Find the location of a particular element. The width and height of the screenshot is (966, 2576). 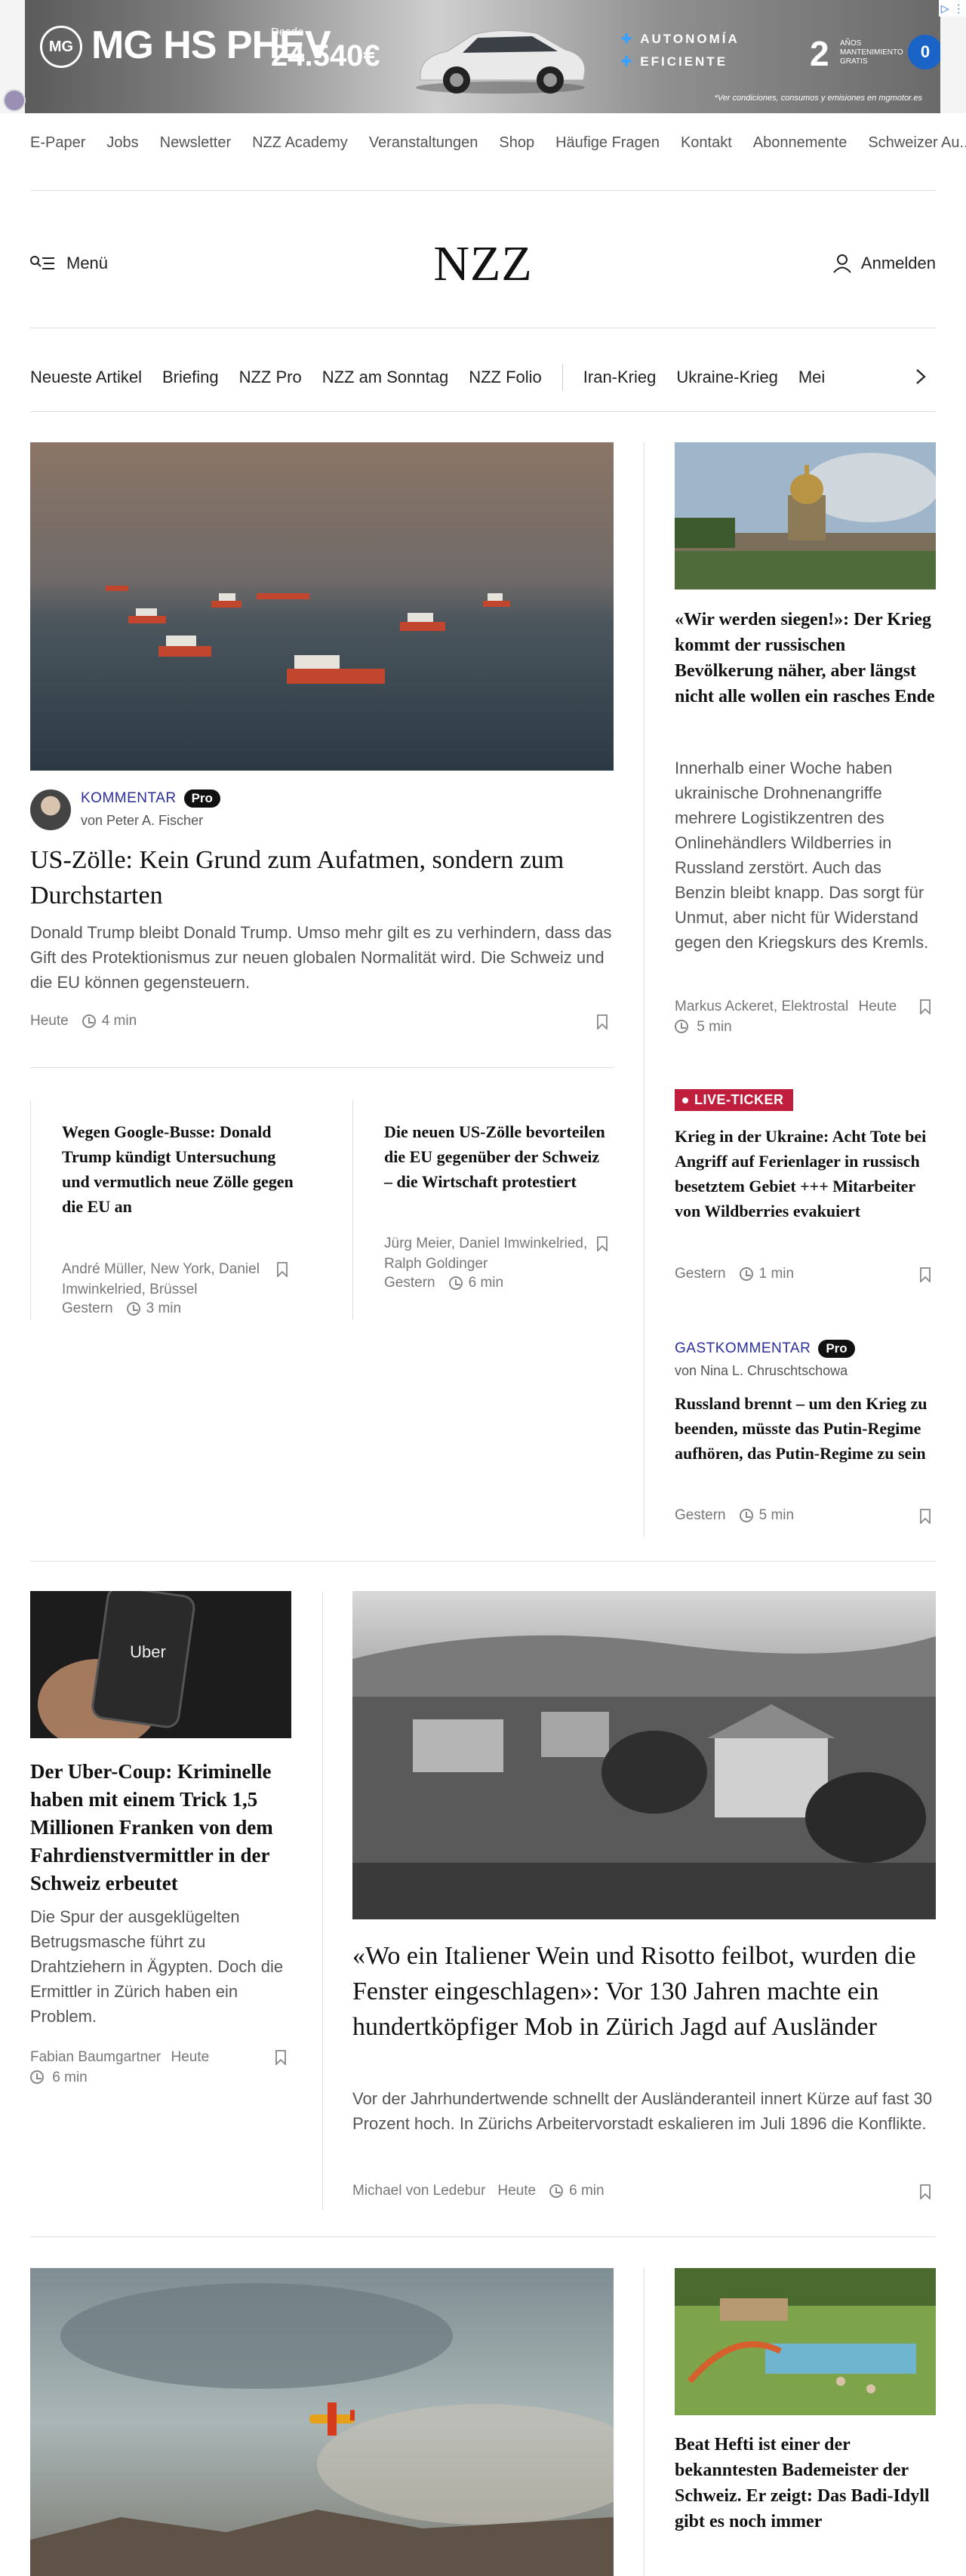

lead-story-readtime: 4 min is located at coordinates (119, 1021).